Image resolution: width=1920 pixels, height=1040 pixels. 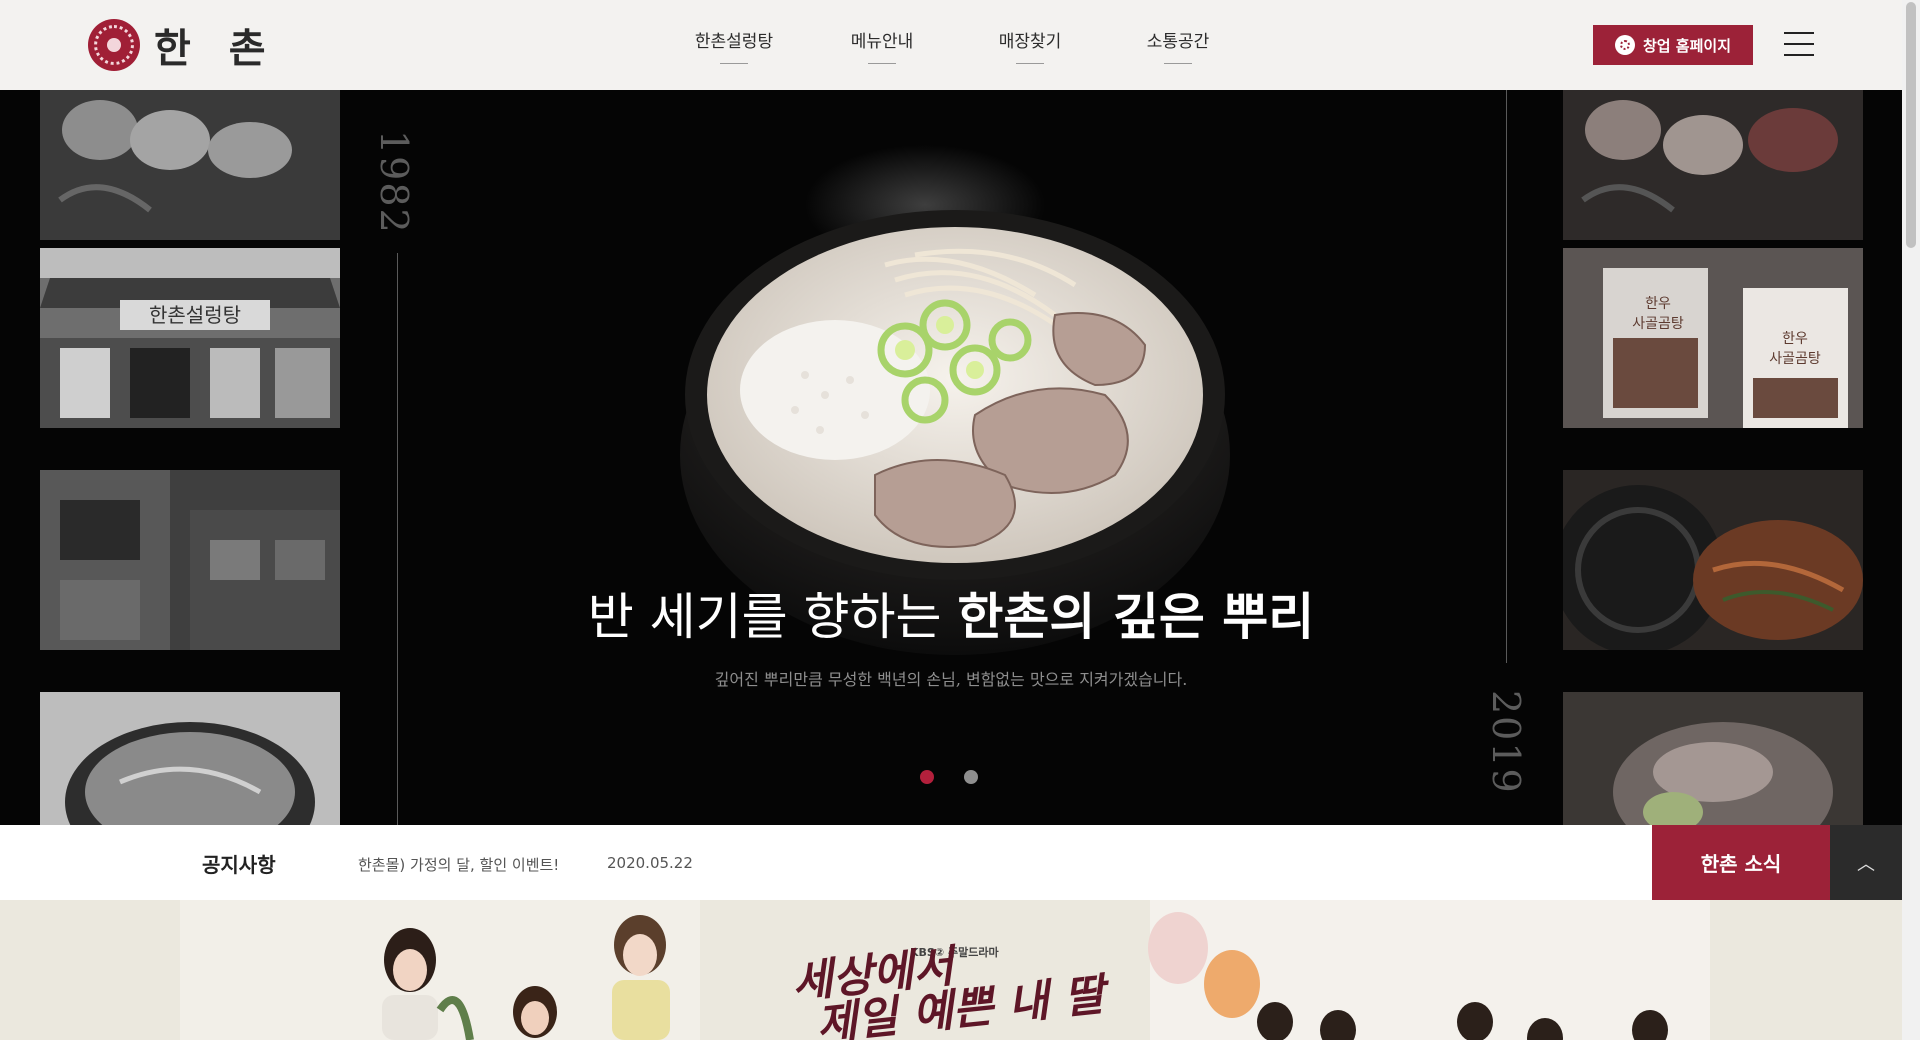 I want to click on startup-homepage-button: 창업 홈페이지, so click(x=1673, y=45).